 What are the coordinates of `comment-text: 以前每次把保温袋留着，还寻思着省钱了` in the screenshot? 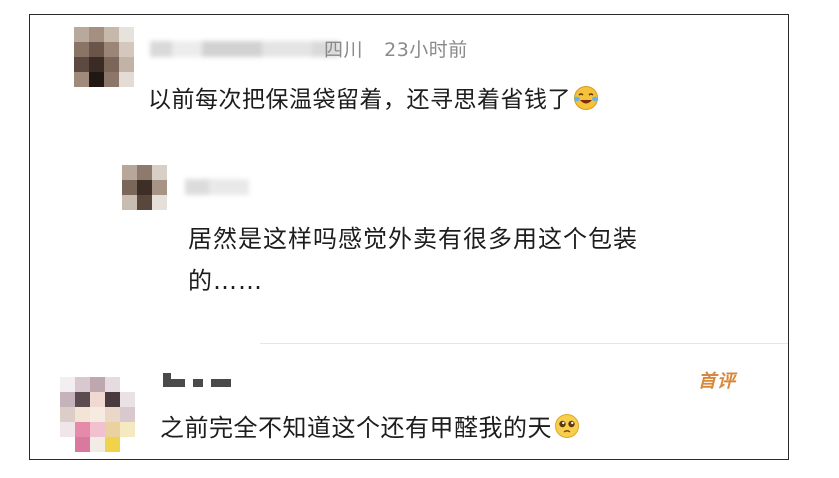 It's located at (373, 98).